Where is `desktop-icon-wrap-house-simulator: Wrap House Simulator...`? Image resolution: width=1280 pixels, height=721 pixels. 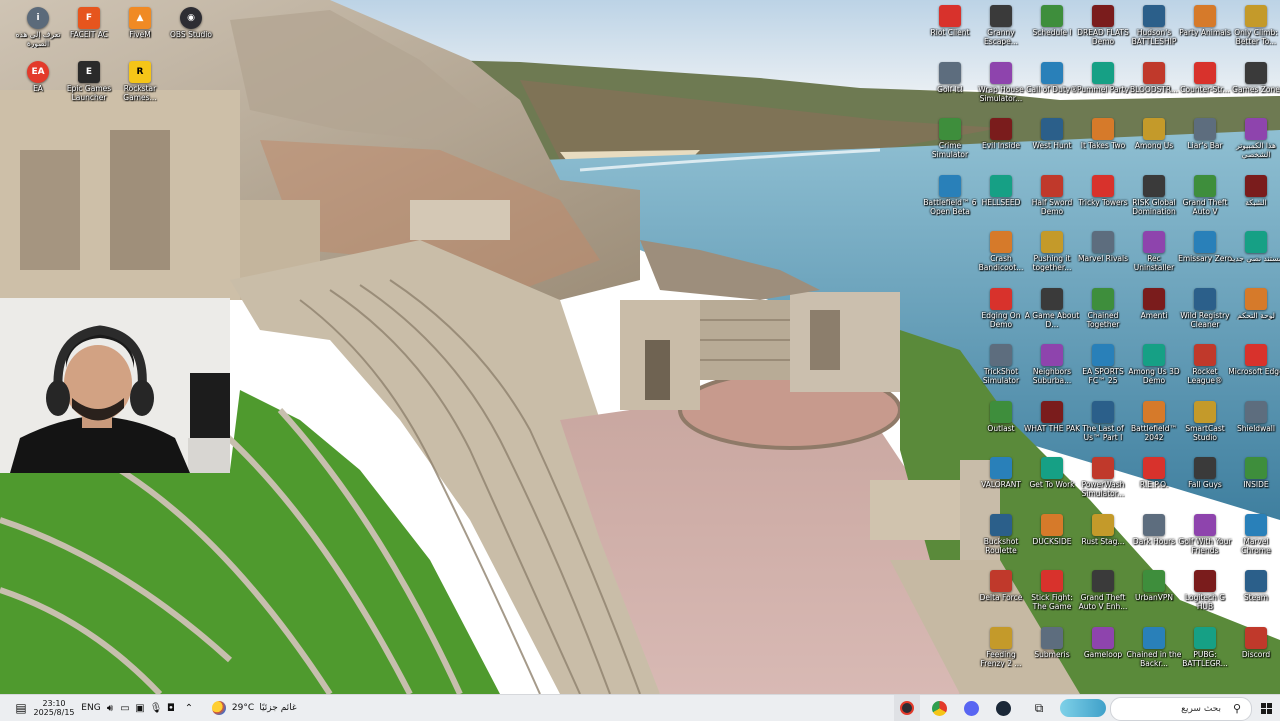 desktop-icon-wrap-house-simulator: Wrap House Simulator... is located at coordinates (1001, 87).